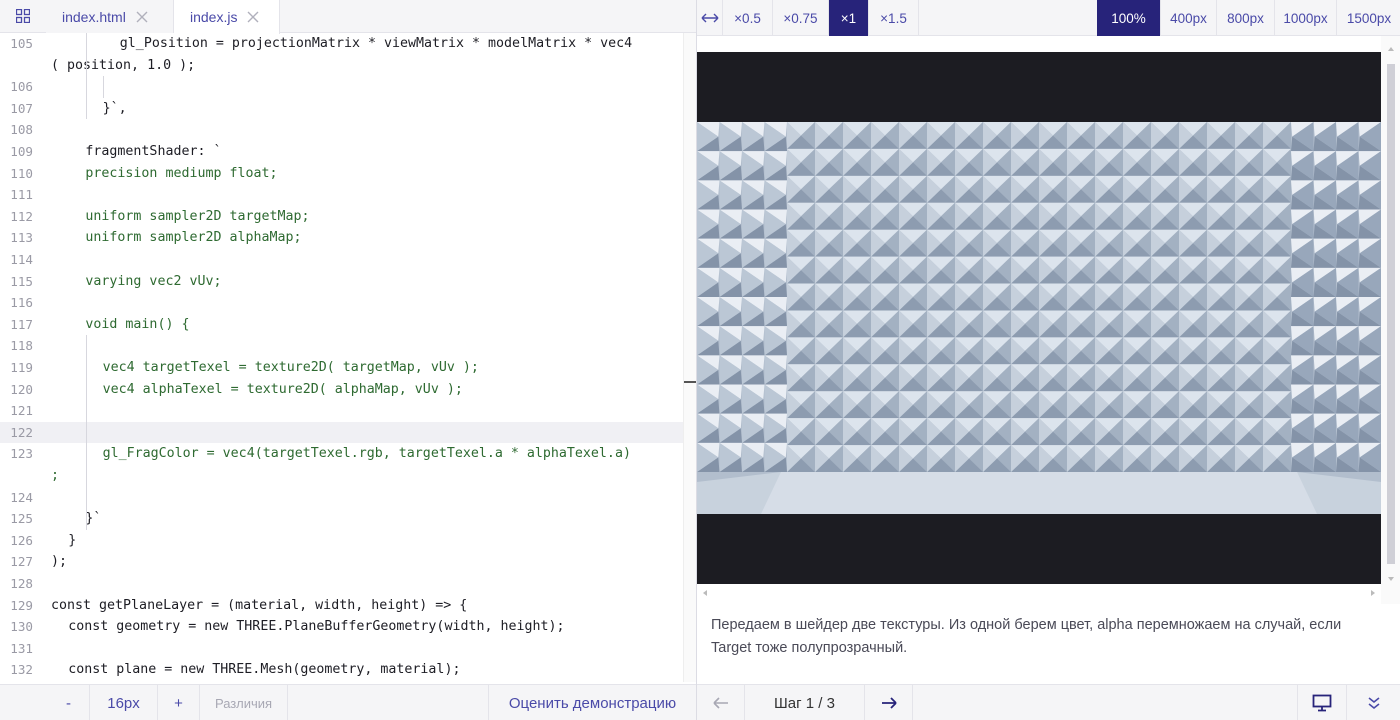 This screenshot has height=720, width=1400. Describe the element at coordinates (1368, 18) in the screenshot. I see `width-button: 1500px` at that location.